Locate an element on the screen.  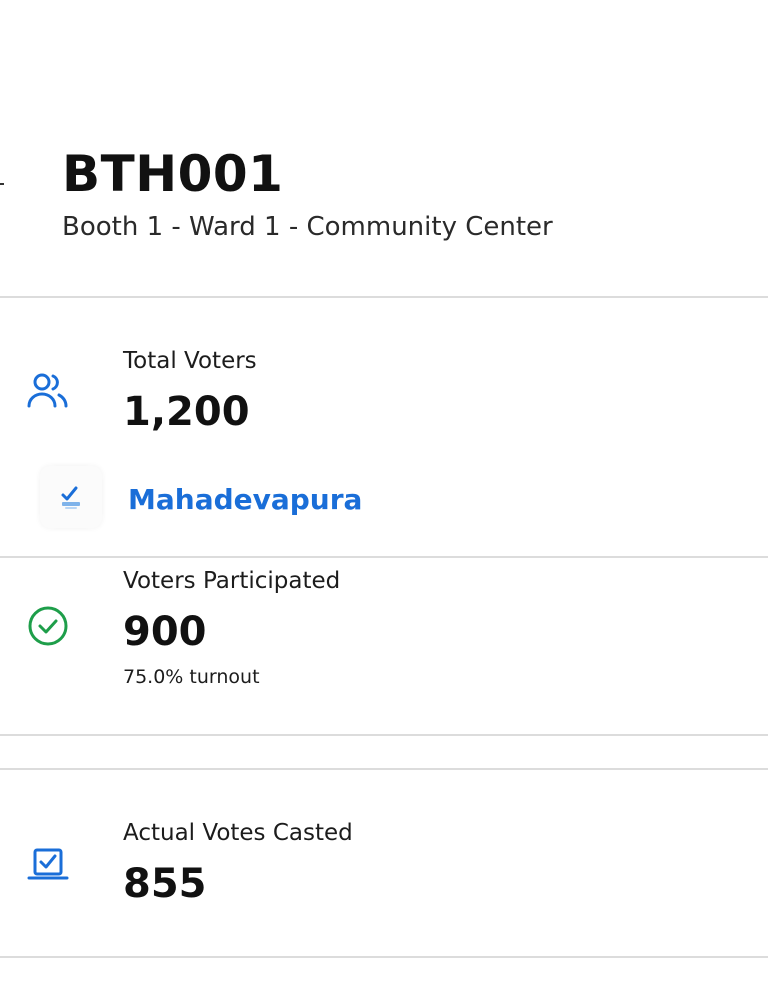
back-button-edge is located at coordinates (2, 184).